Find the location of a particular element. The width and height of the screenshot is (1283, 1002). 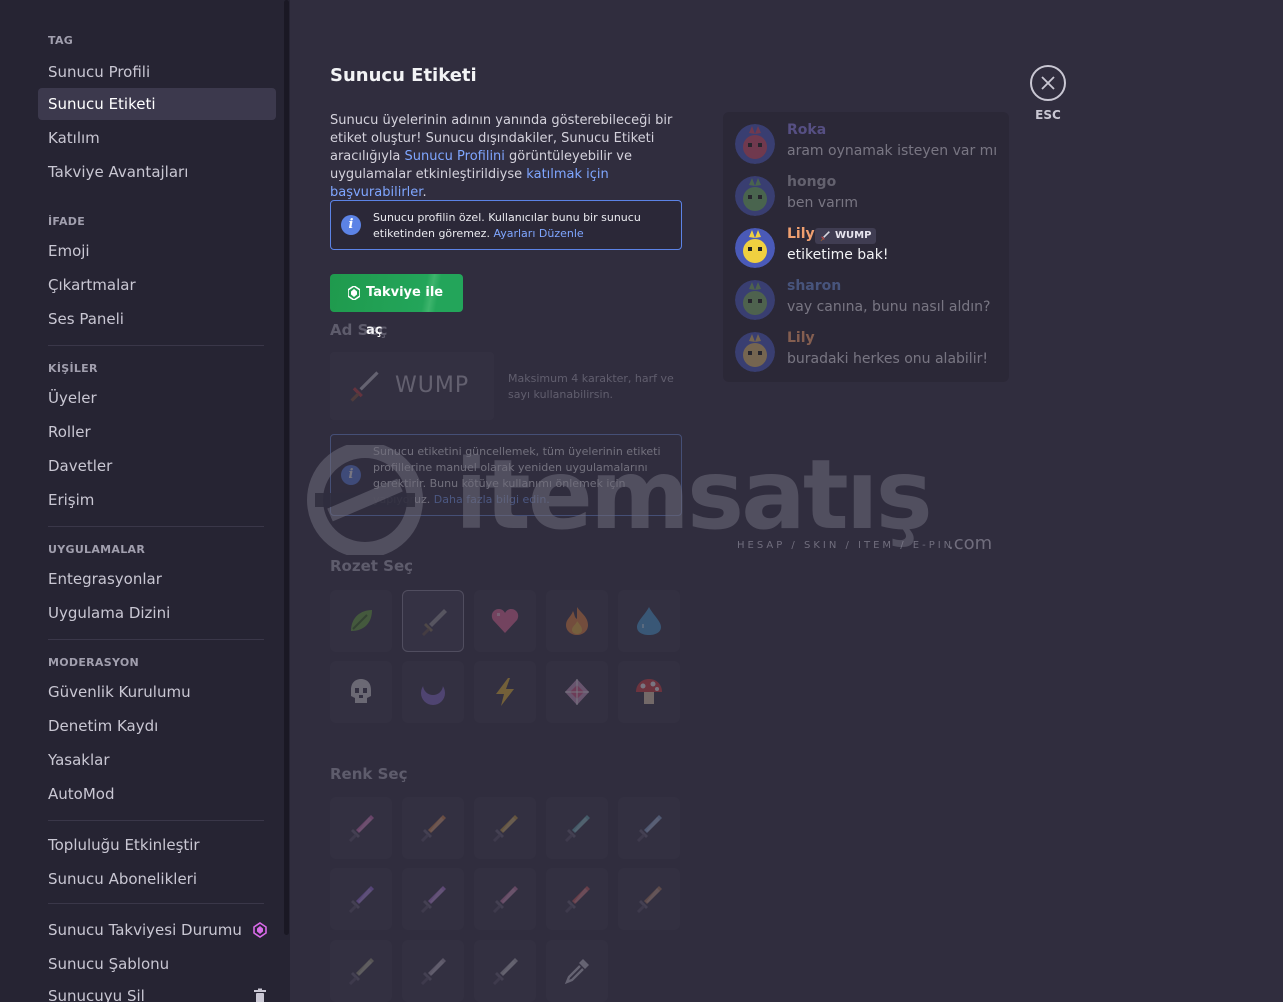

sidebar-item-toplulu-u-etkinle-tir: Topluluğu Etkinleştir is located at coordinates (157, 845).